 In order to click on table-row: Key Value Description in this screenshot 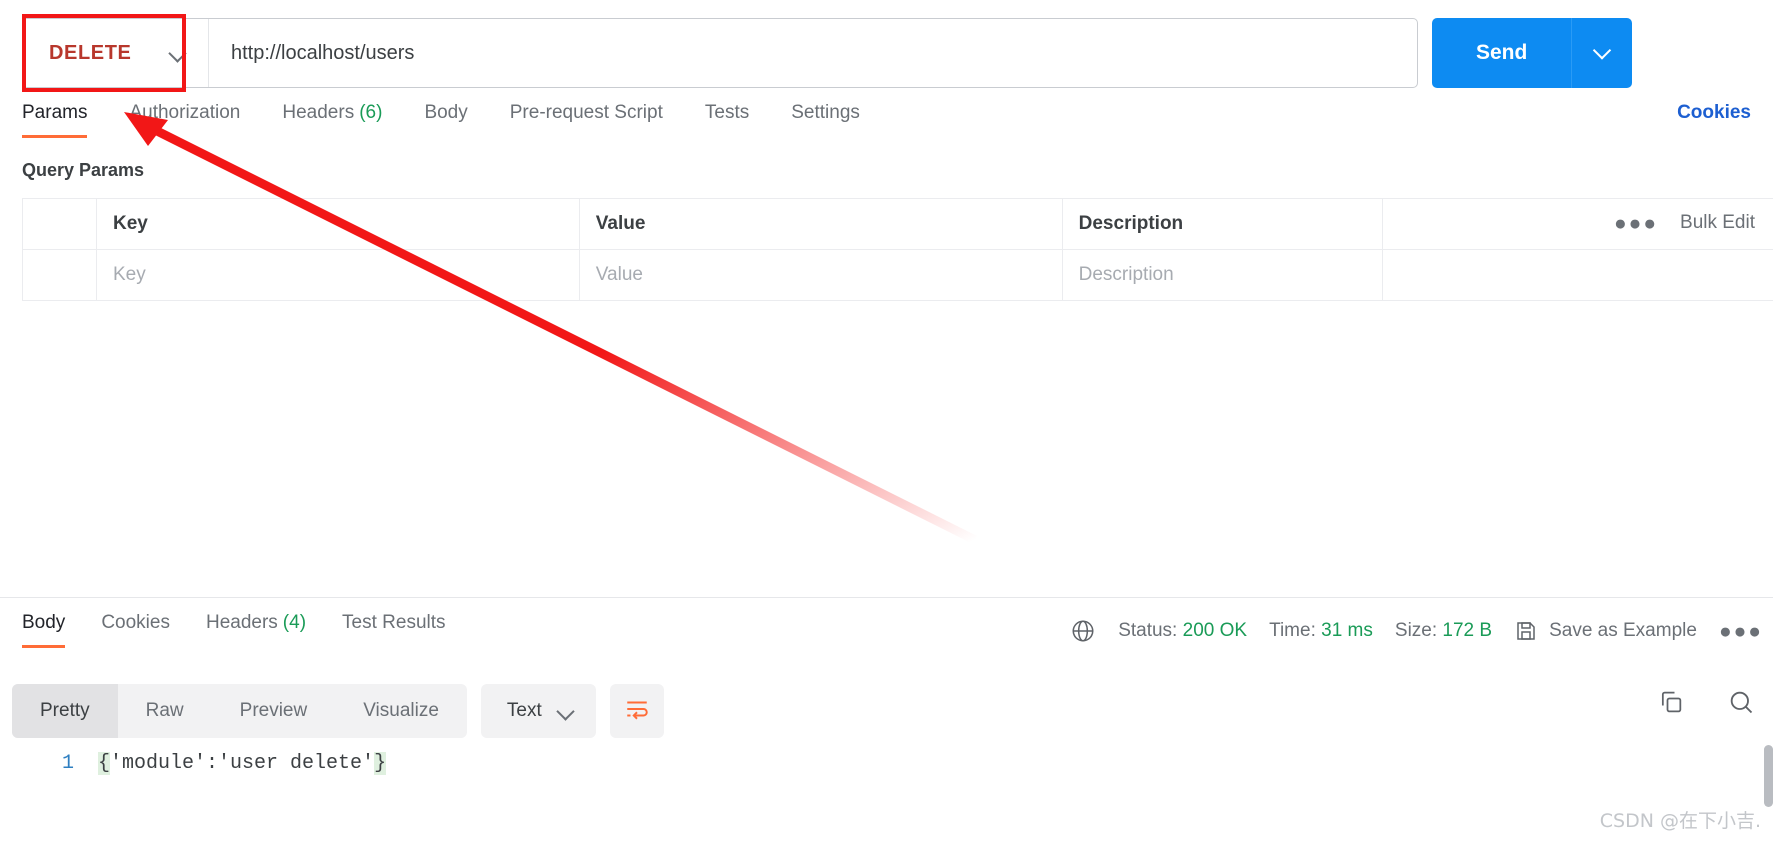, I will do `click(897, 275)`.